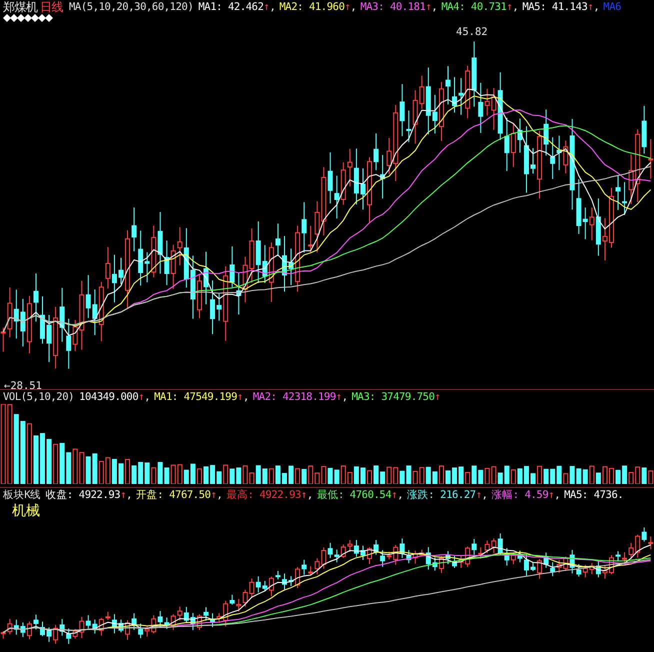 This screenshot has height=652, width=654. Describe the element at coordinates (52, 8) in the screenshot. I see `period-label: 日线` at that location.